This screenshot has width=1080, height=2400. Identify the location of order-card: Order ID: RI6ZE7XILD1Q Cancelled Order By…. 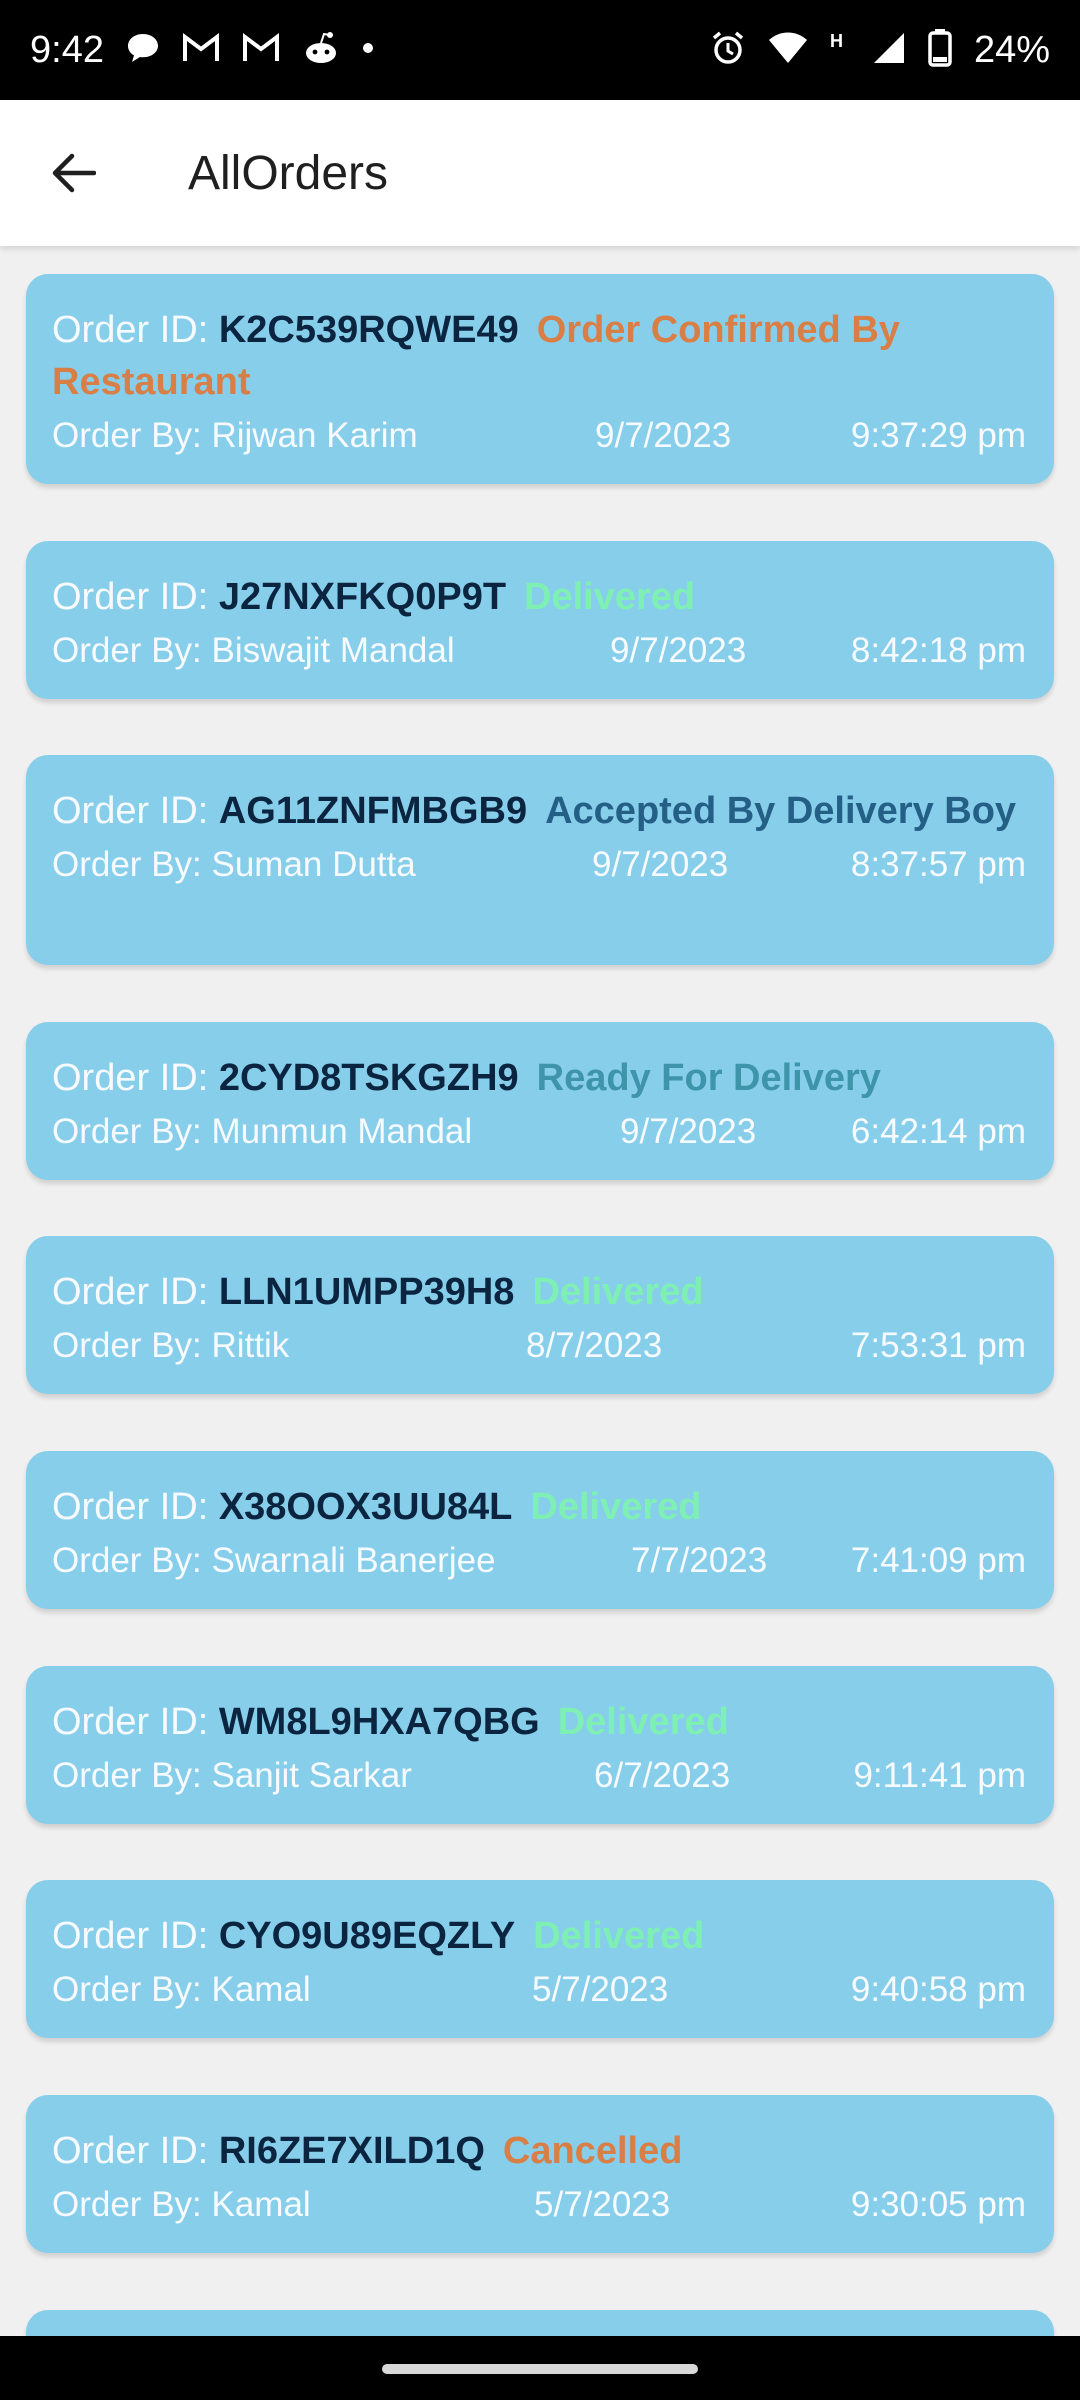
(540, 2174).